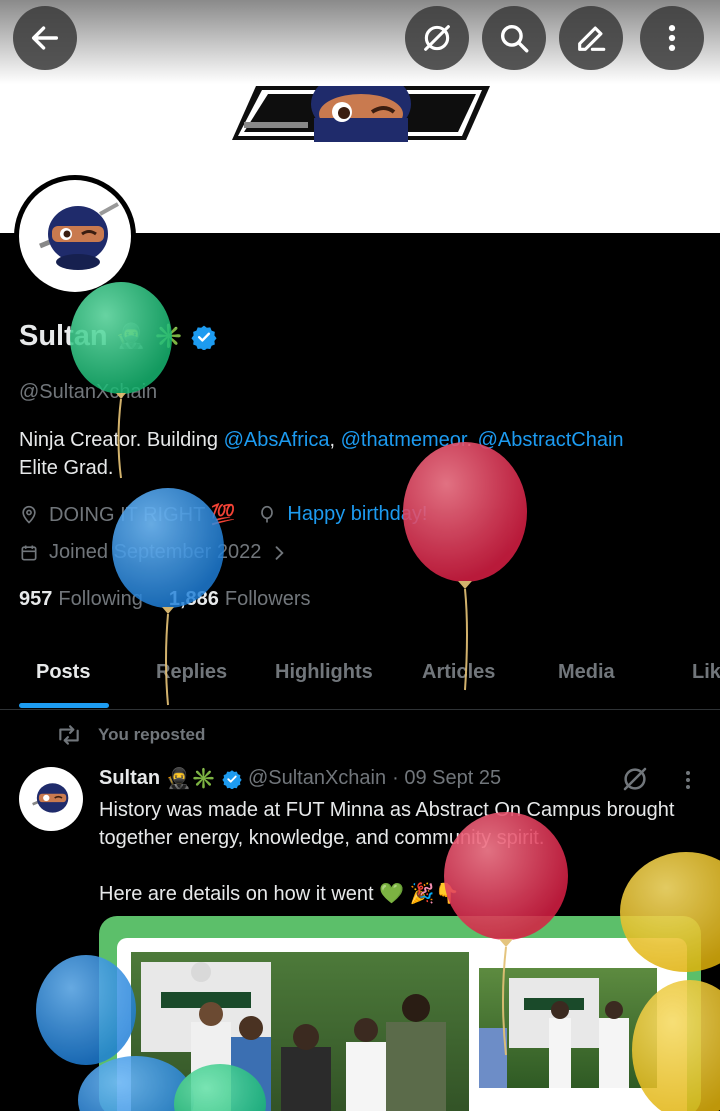  I want to click on followers-link: 1,886 Followers, so click(240, 599).